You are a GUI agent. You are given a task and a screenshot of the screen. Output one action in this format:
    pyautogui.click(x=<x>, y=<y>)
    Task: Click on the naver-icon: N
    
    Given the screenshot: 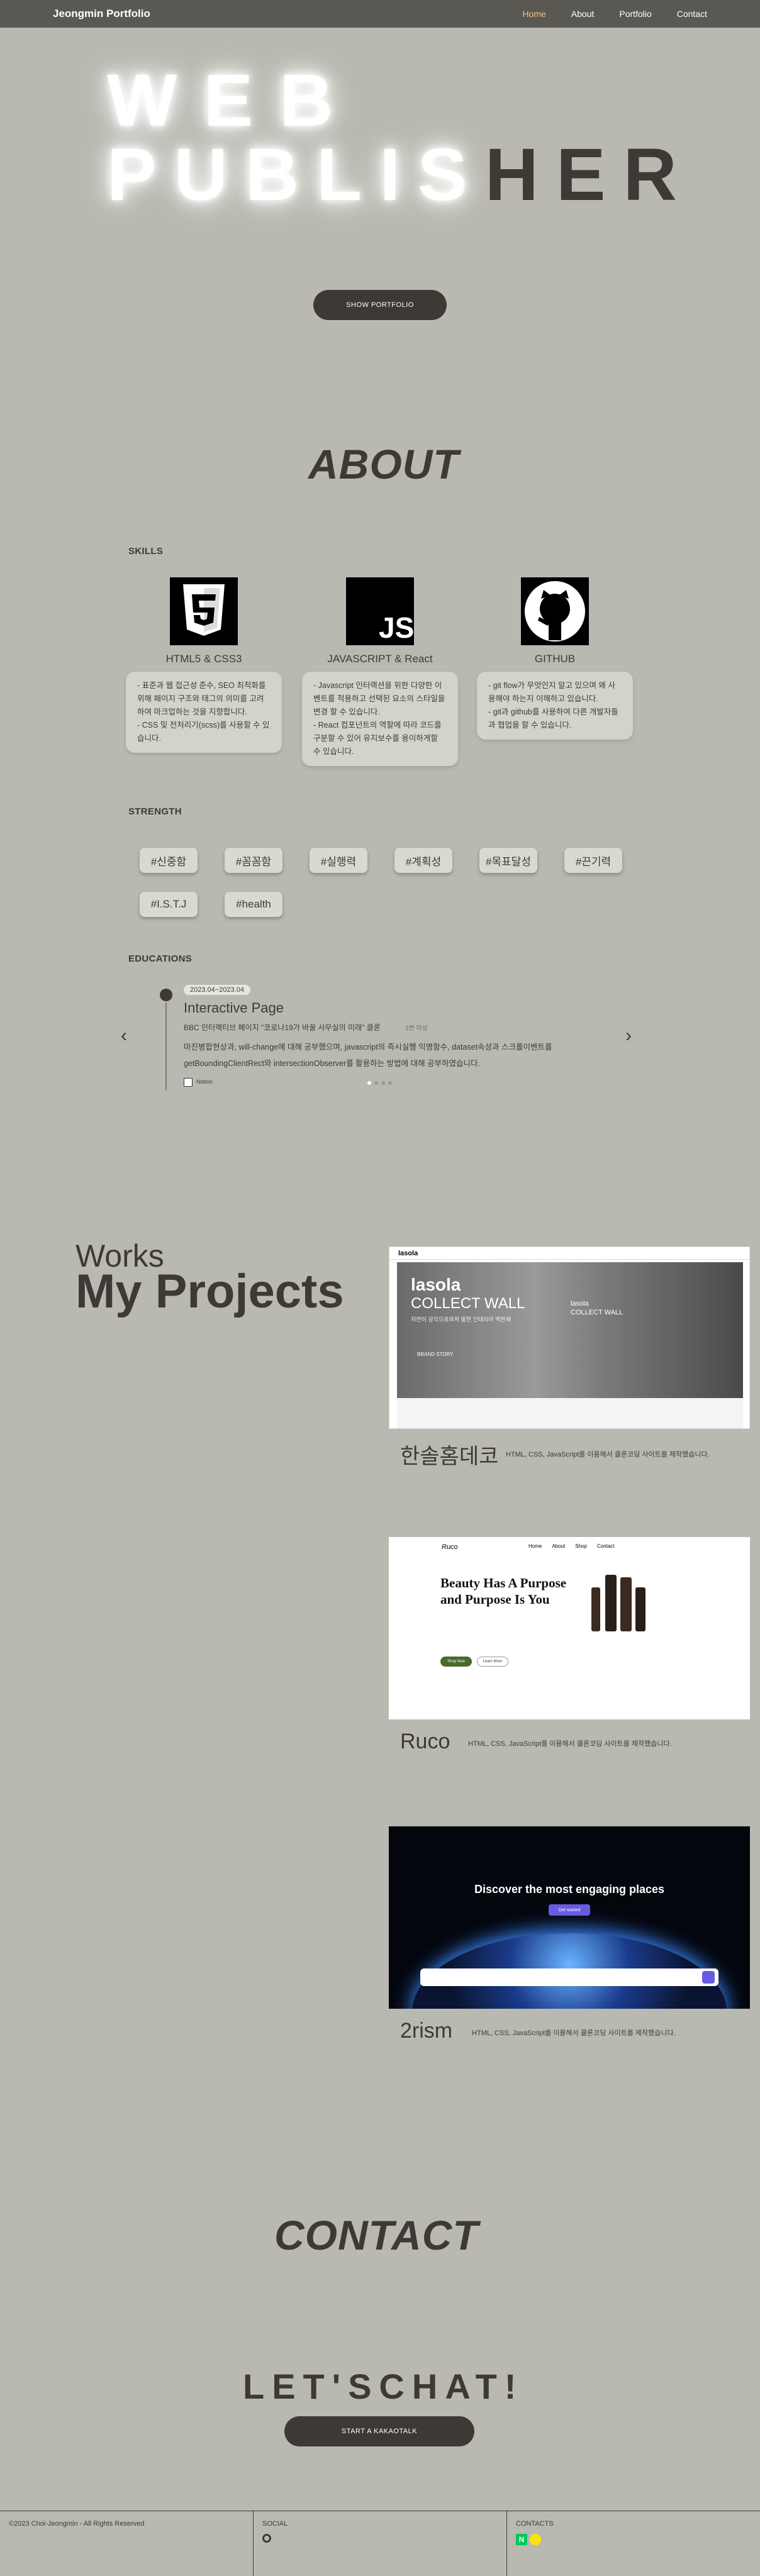 What is the action you would take?
    pyautogui.click(x=521, y=2539)
    